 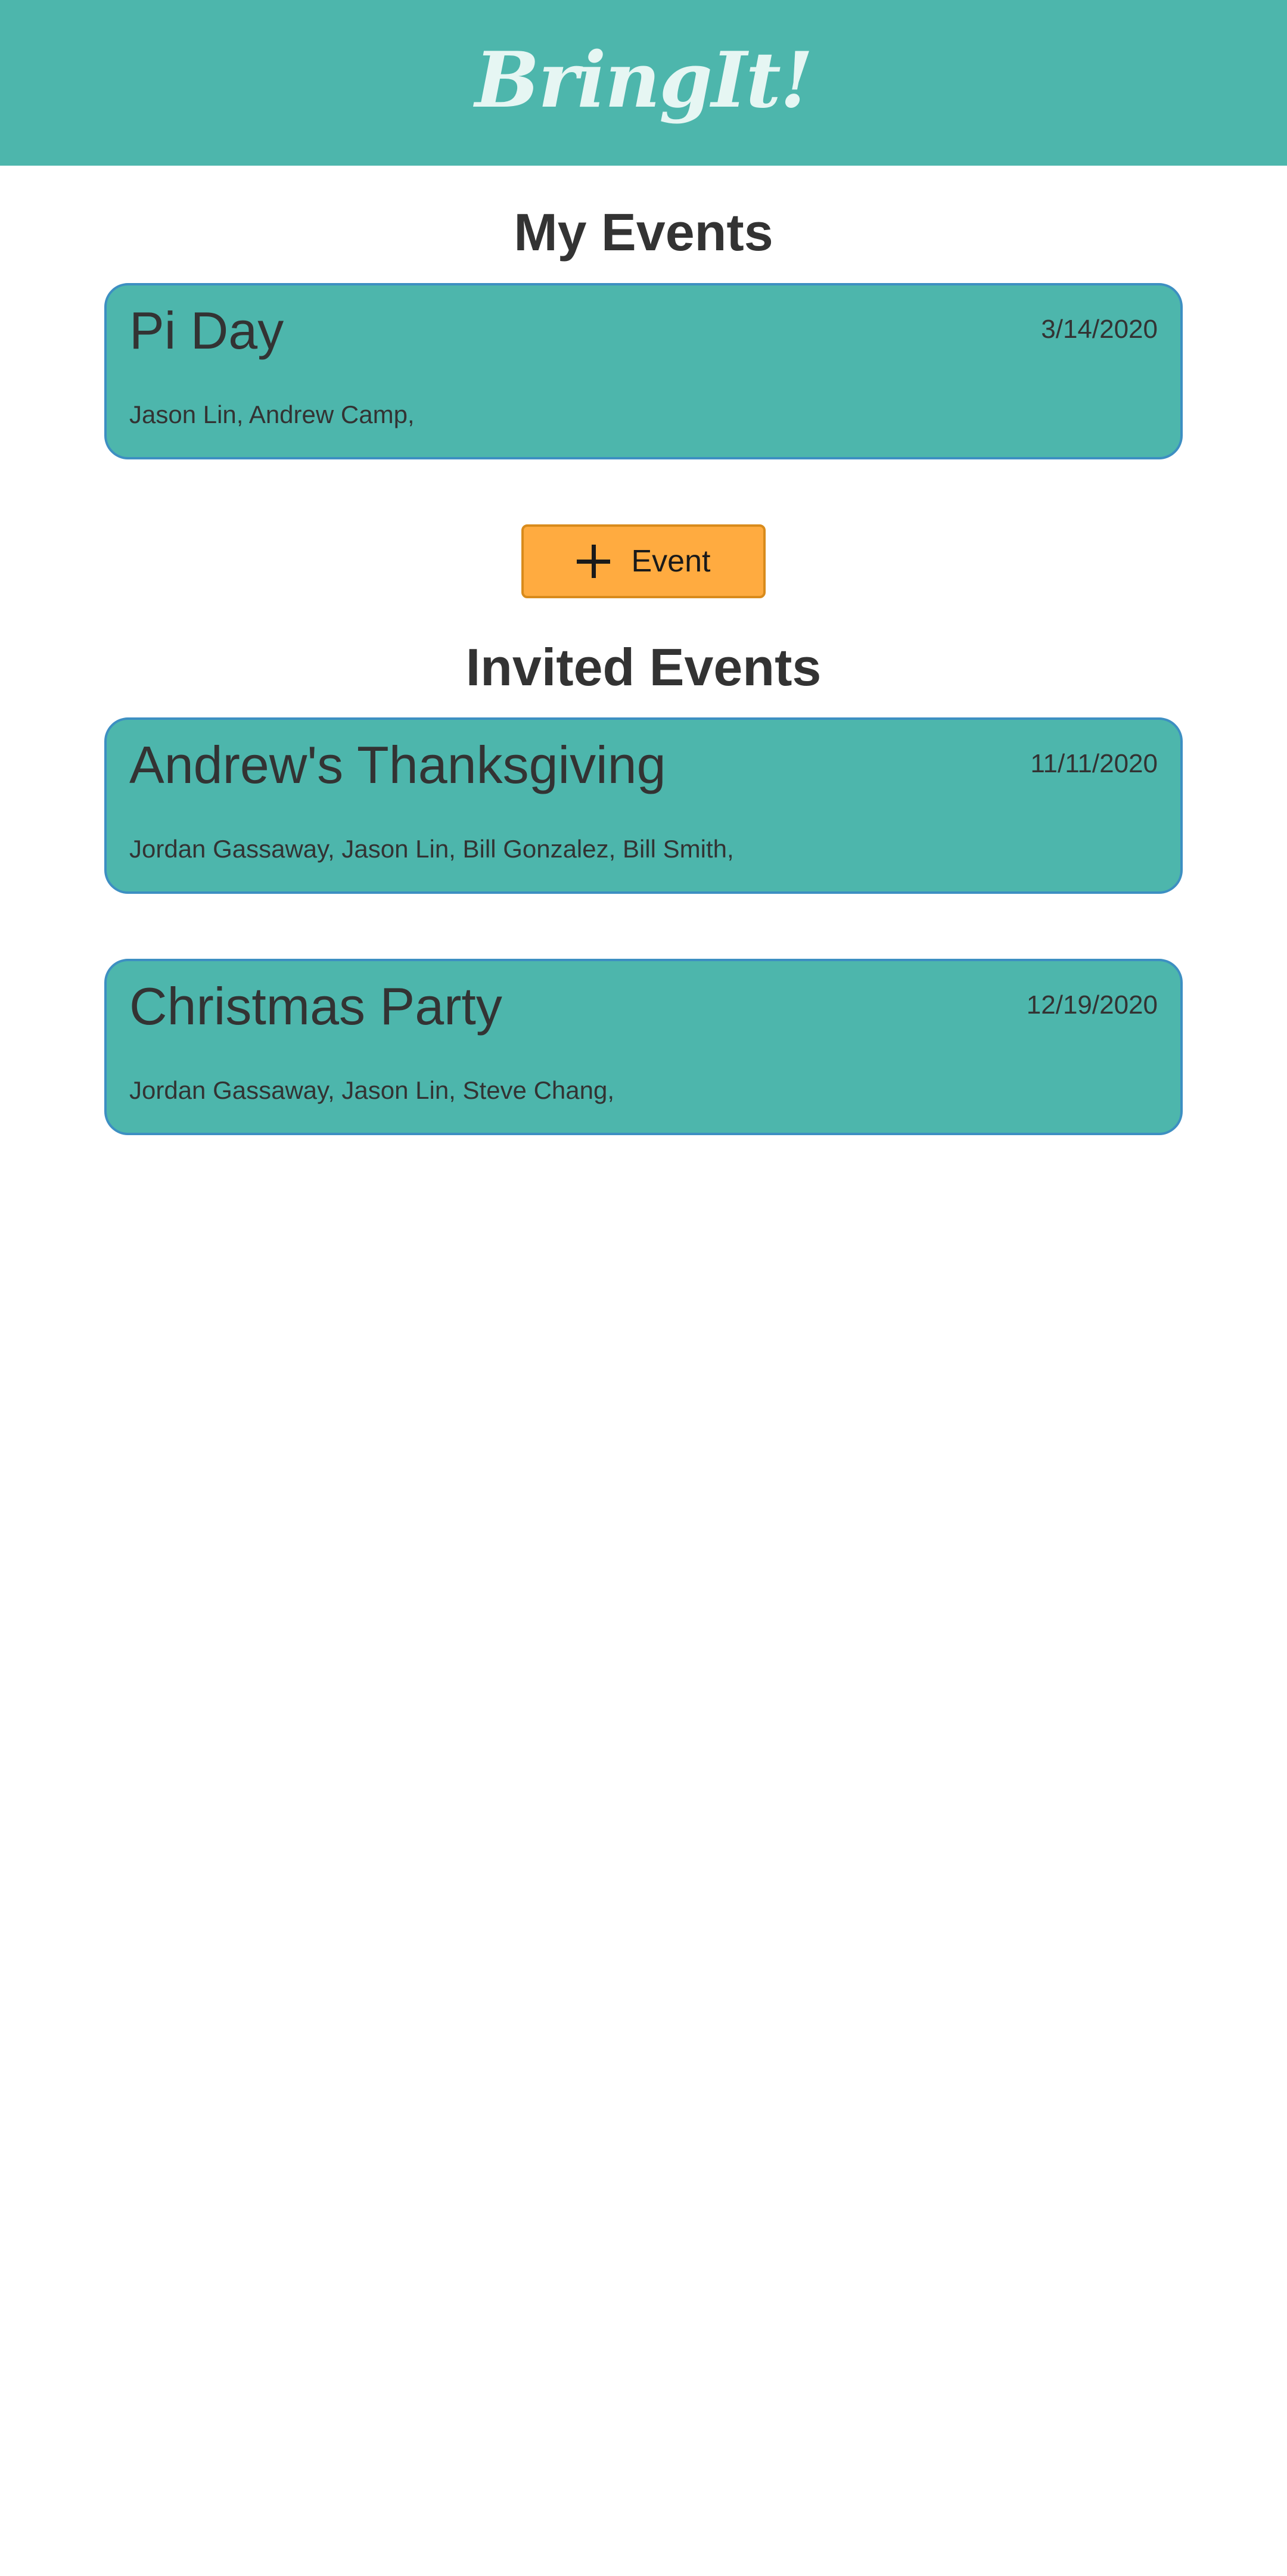 I want to click on event-card-pi-day: Pi Day 3/14/2020 Jason Lin, Andrew Camp,, so click(x=643, y=371).